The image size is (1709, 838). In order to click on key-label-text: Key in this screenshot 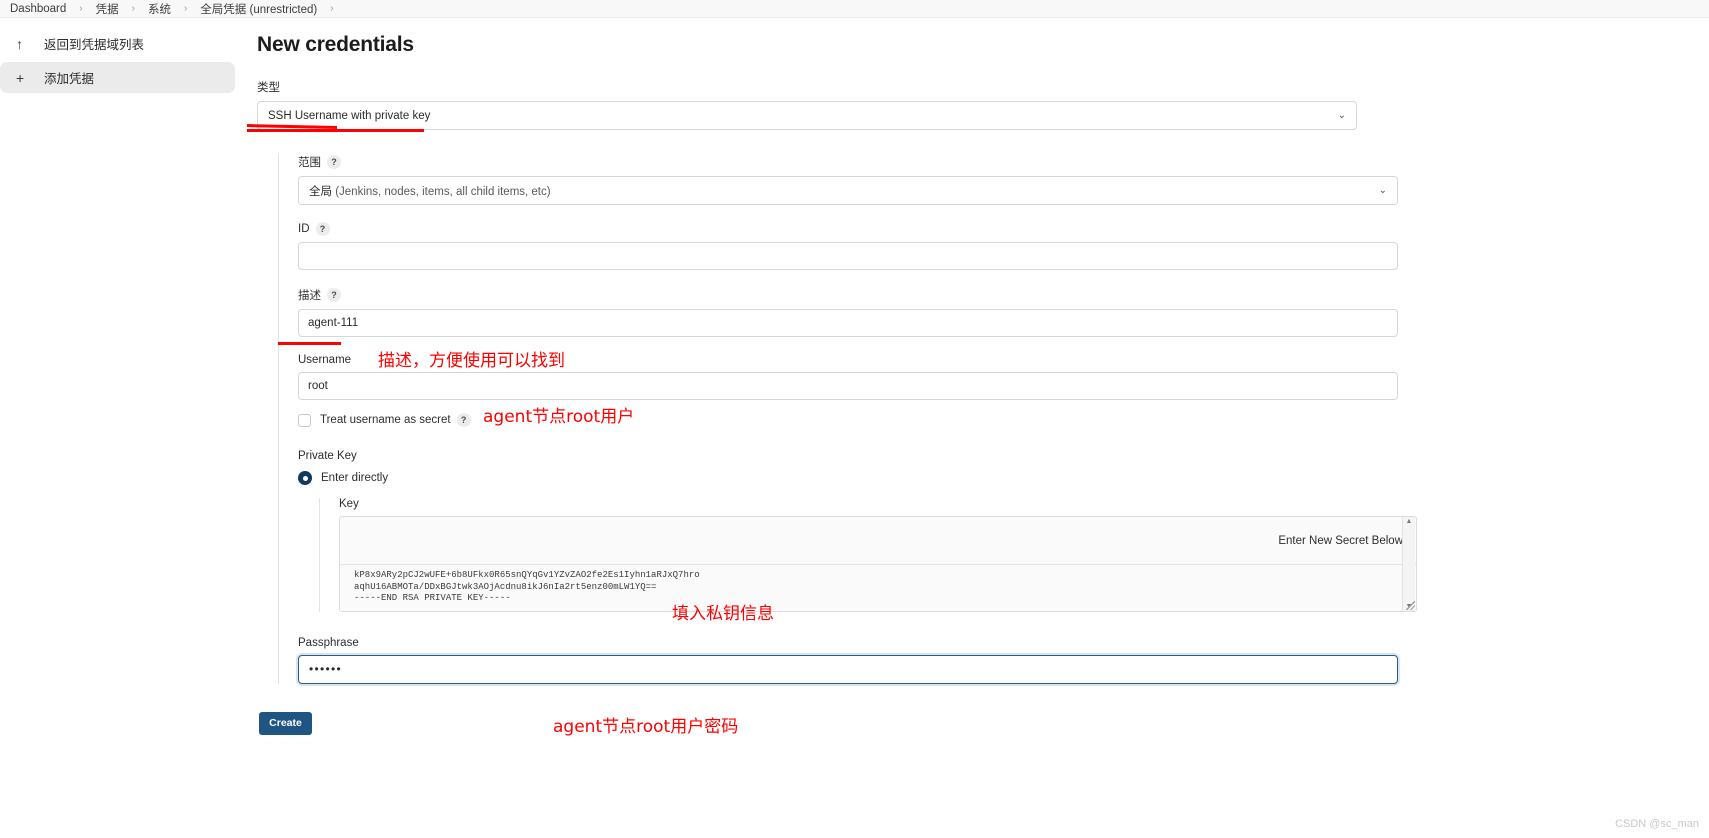, I will do `click(349, 504)`.